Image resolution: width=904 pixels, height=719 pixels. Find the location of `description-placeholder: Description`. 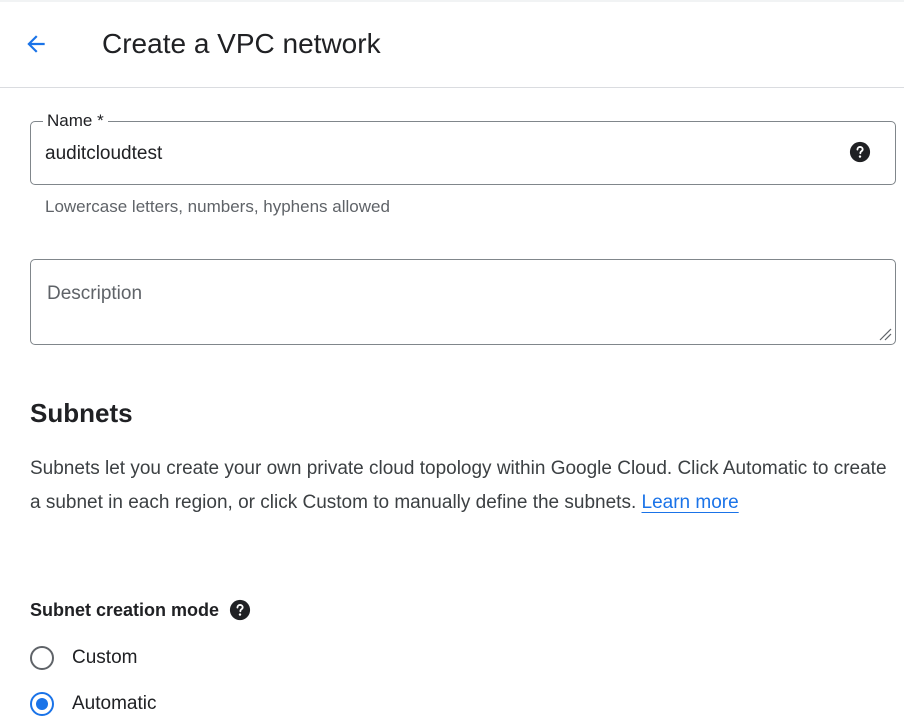

description-placeholder: Description is located at coordinates (95, 293).